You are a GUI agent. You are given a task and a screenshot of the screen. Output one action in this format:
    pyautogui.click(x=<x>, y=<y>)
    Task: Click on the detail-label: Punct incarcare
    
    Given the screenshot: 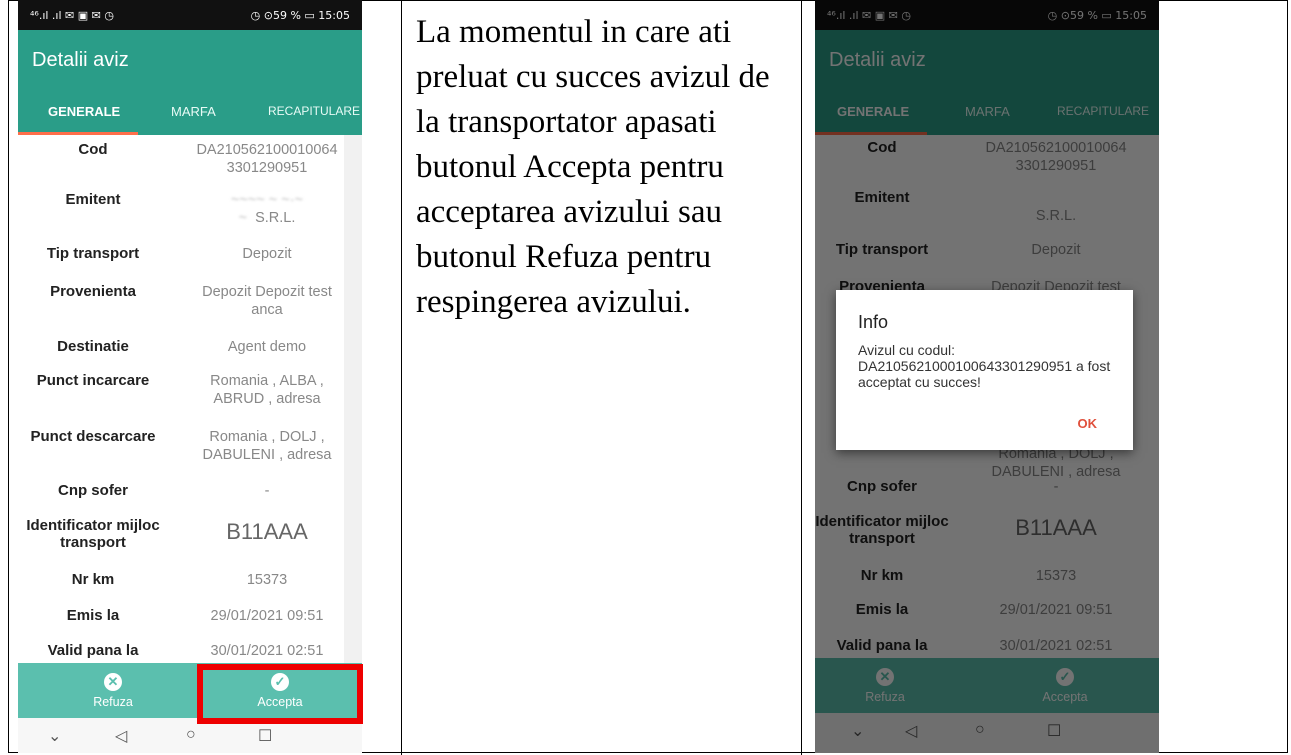 What is the action you would take?
    pyautogui.click(x=93, y=380)
    